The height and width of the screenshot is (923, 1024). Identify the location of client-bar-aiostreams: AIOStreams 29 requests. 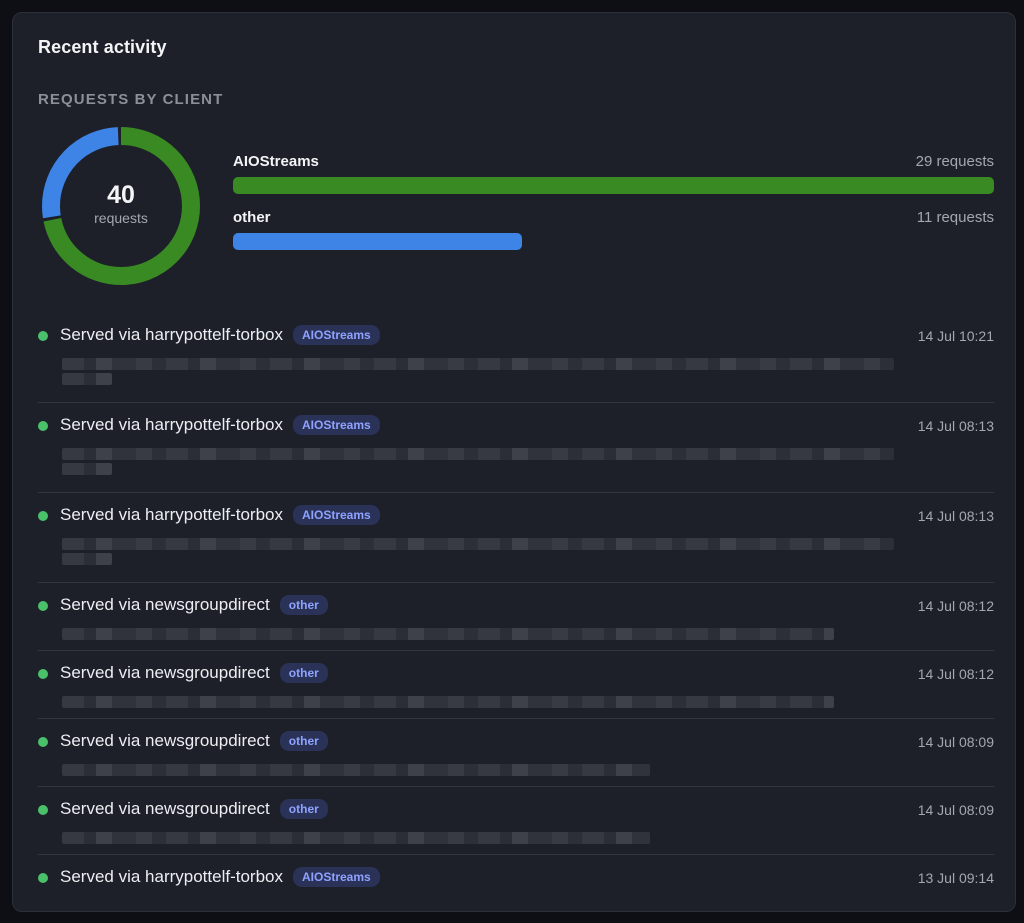
(613, 181).